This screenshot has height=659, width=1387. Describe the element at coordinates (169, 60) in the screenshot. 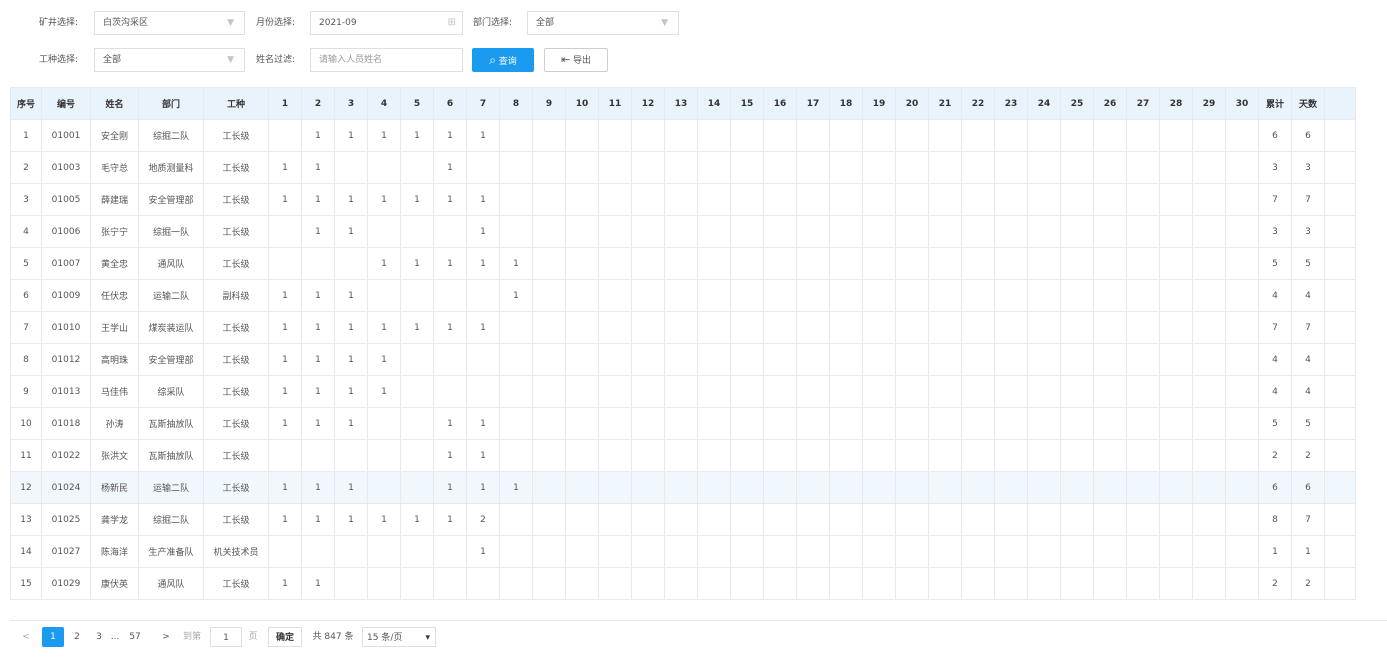

I see `worktype-select: 全部 ▼` at that location.